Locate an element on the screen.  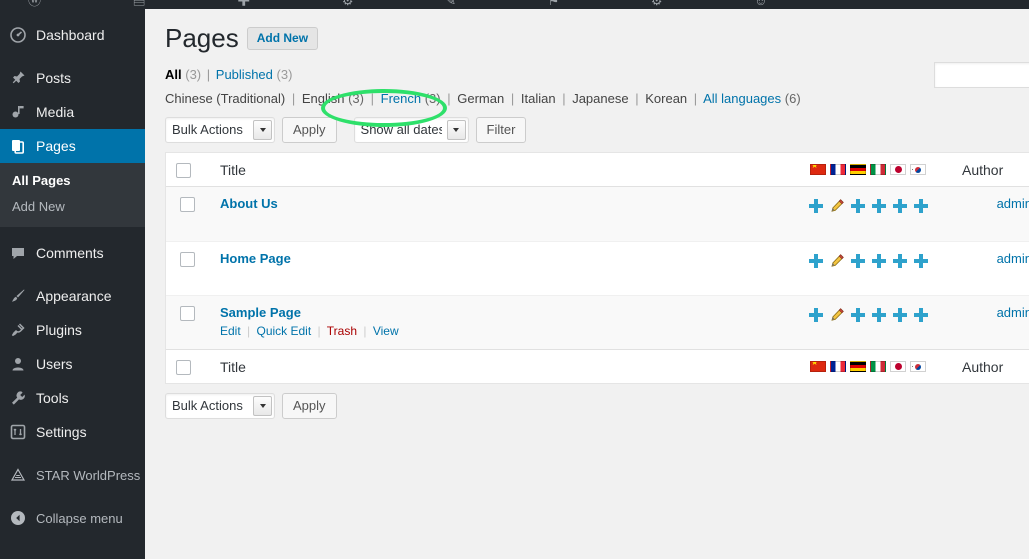
page-title-link: Sample Page is located at coordinates (260, 312).